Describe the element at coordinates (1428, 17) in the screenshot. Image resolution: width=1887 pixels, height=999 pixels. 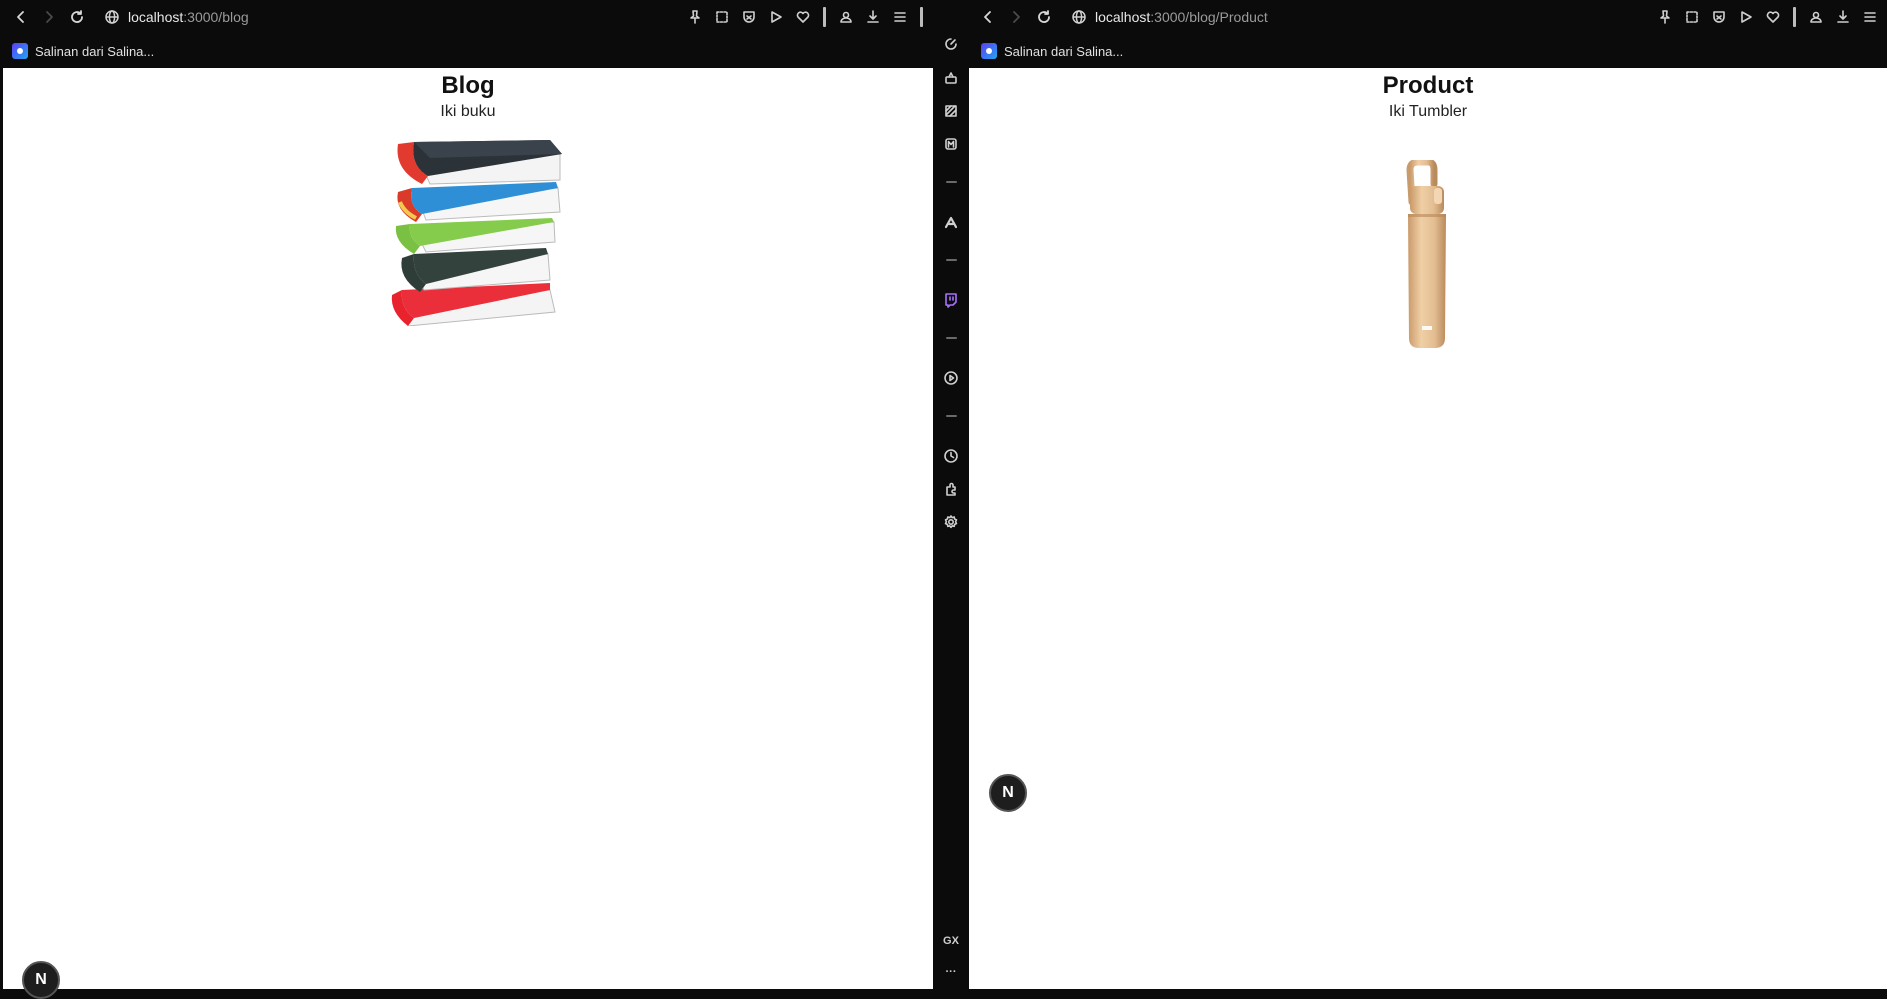
I see `address-bar: localhost:3000/blog/Product` at that location.